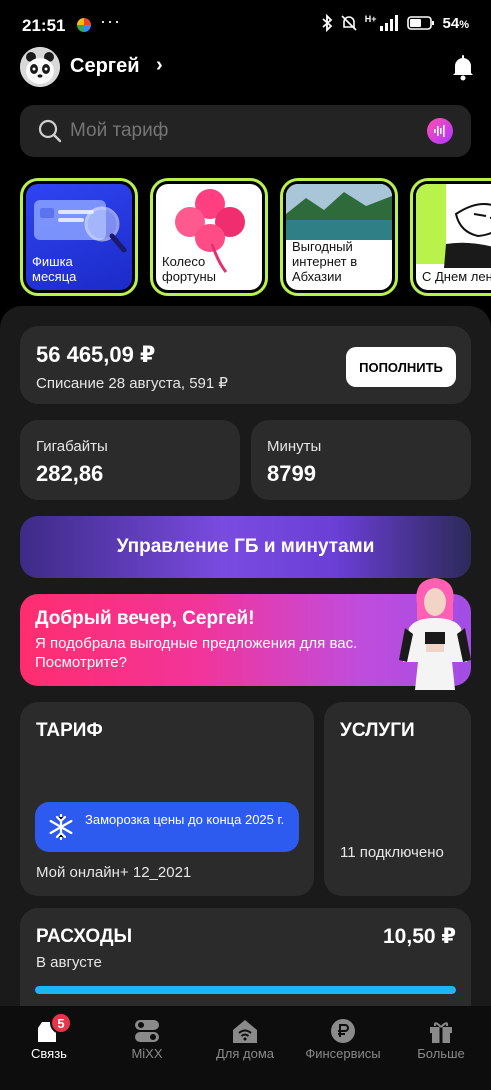 This screenshot has height=1090, width=491. Describe the element at coordinates (84, 25) in the screenshot. I see `photos-app-icon` at that location.